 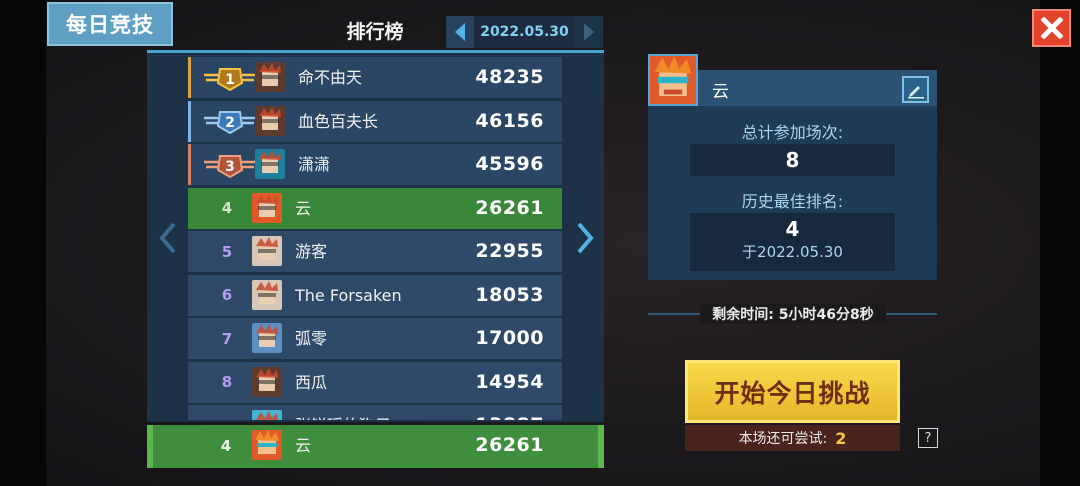 What do you see at coordinates (509, 338) in the screenshot?
I see `player-score: 17000` at bounding box center [509, 338].